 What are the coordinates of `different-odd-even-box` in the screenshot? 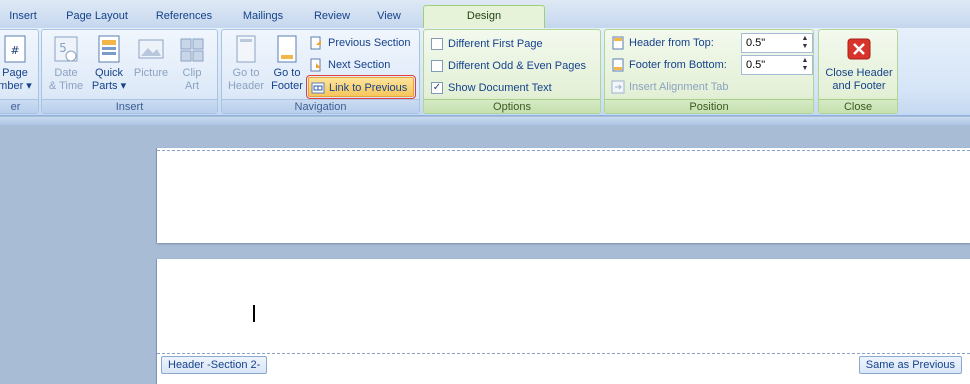 It's located at (437, 66).